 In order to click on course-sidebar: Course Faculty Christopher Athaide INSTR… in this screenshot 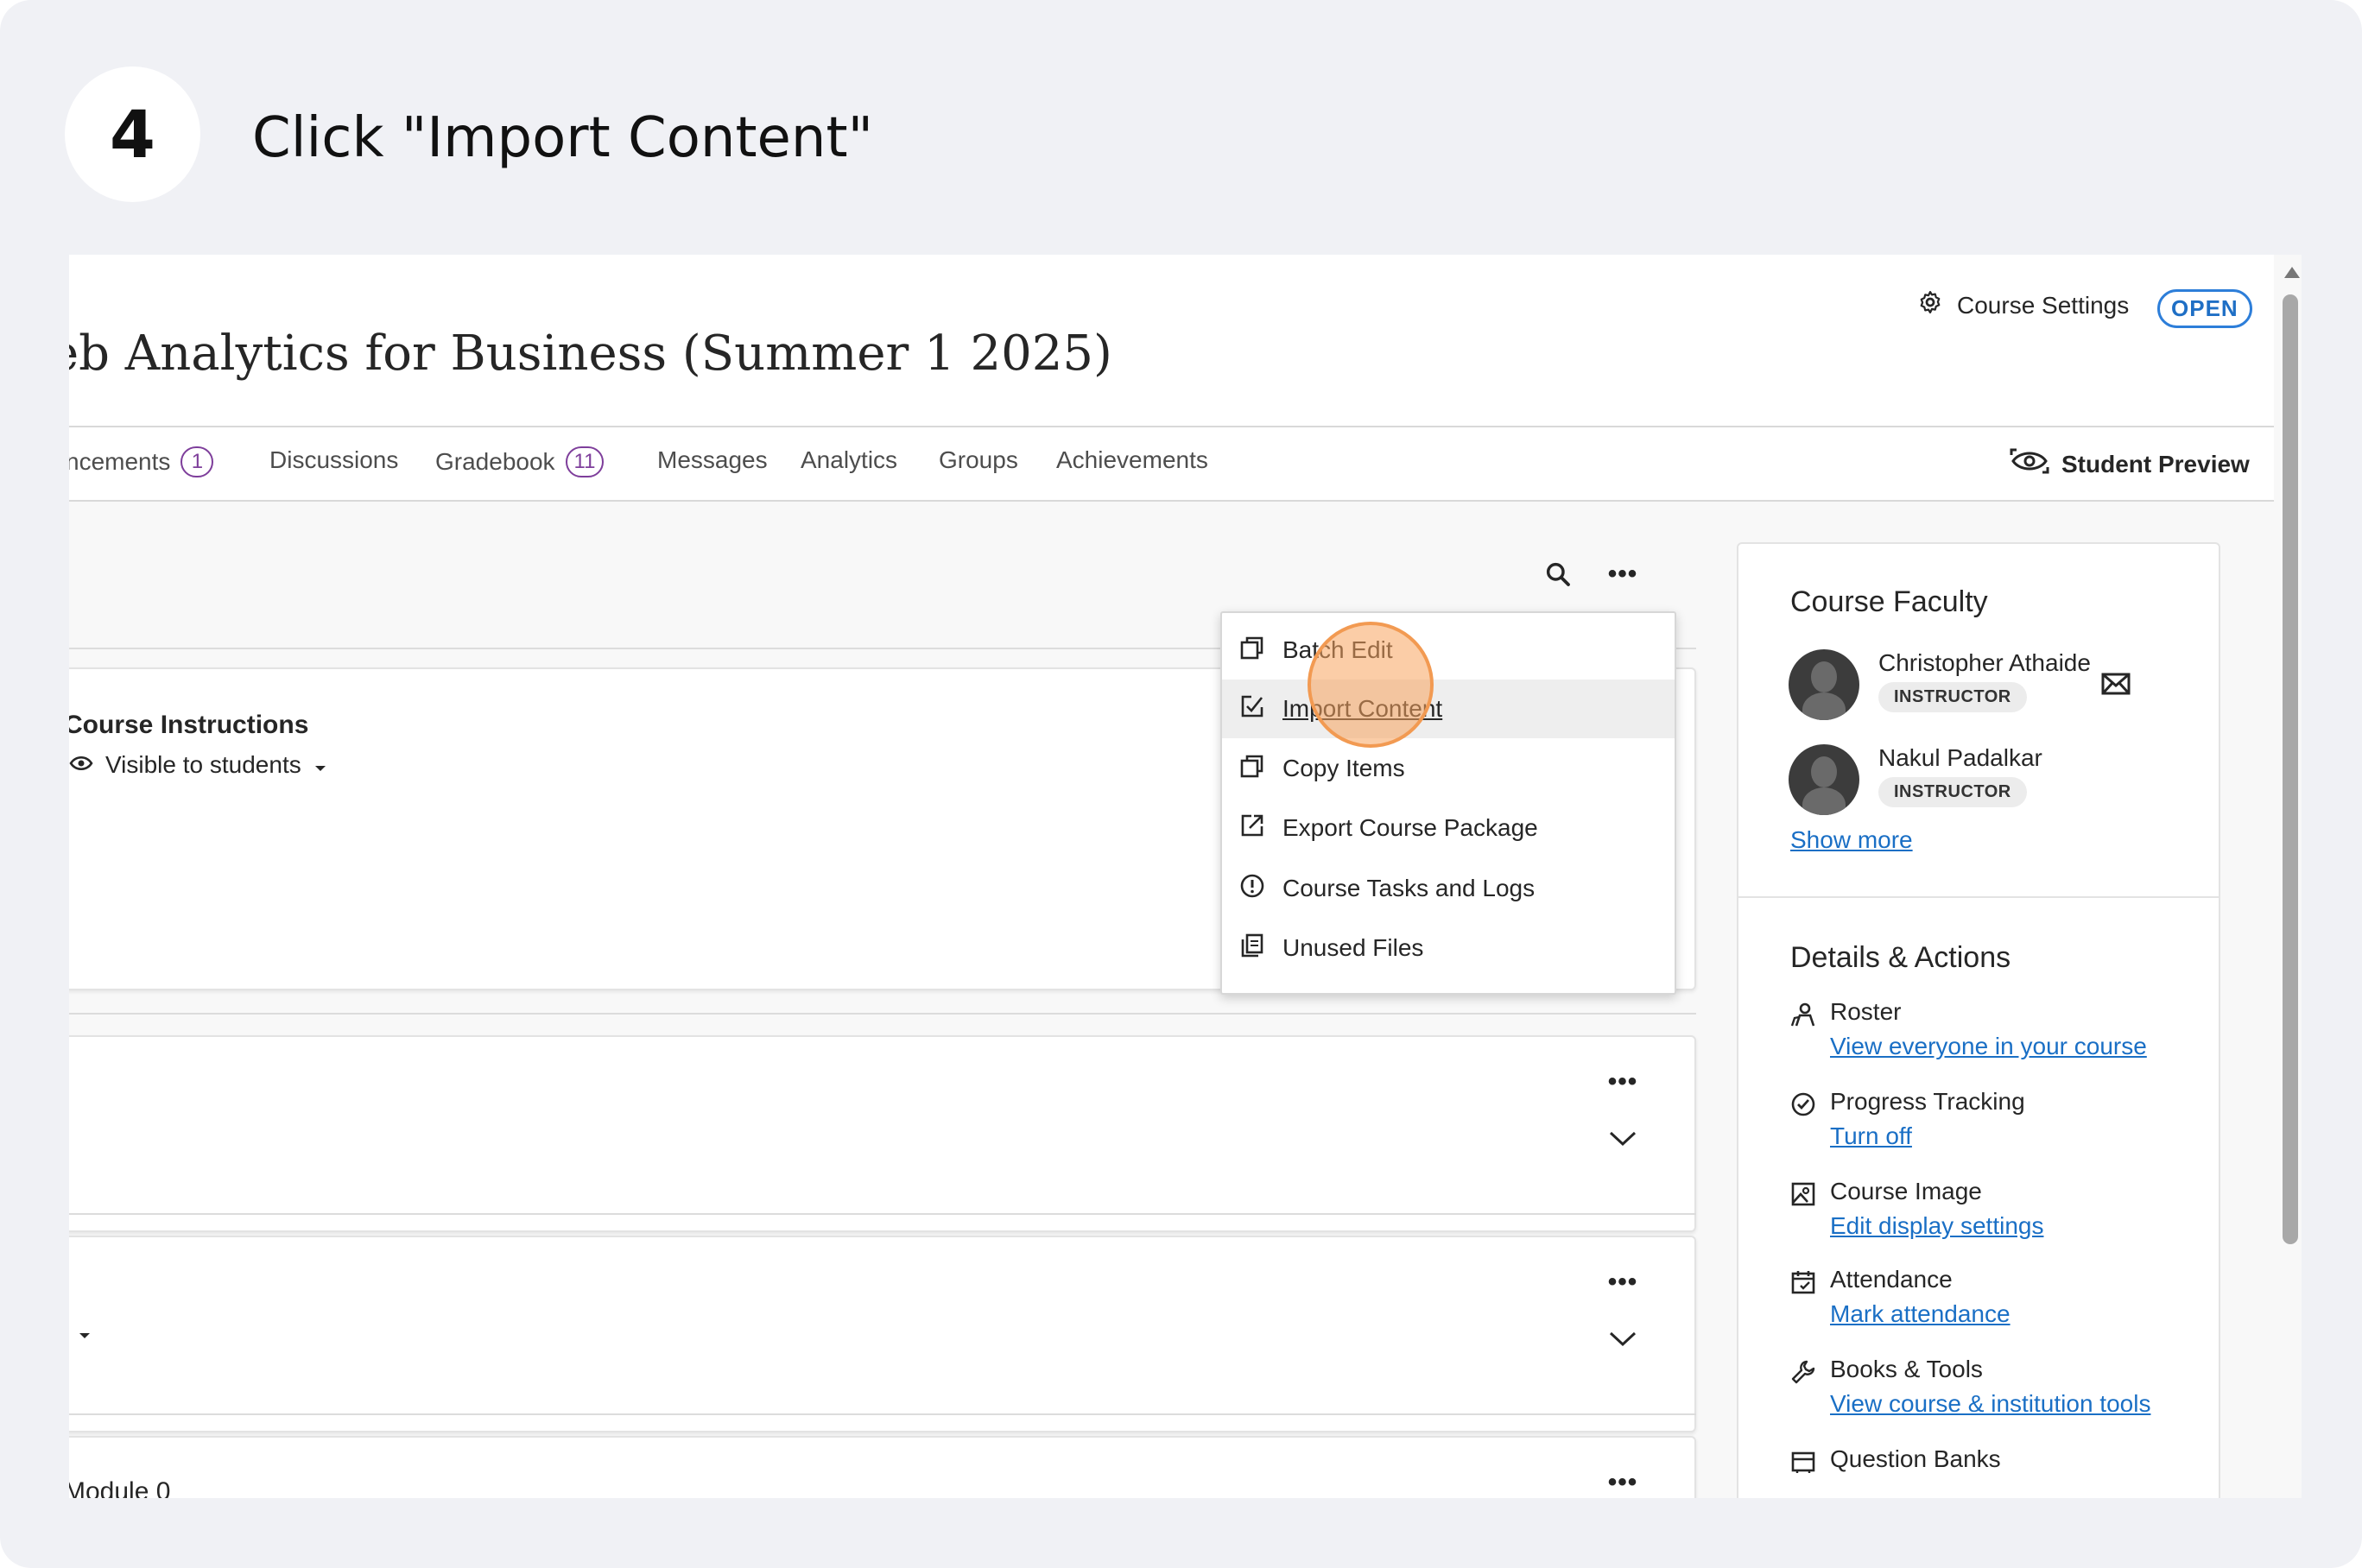, I will do `click(1978, 1020)`.